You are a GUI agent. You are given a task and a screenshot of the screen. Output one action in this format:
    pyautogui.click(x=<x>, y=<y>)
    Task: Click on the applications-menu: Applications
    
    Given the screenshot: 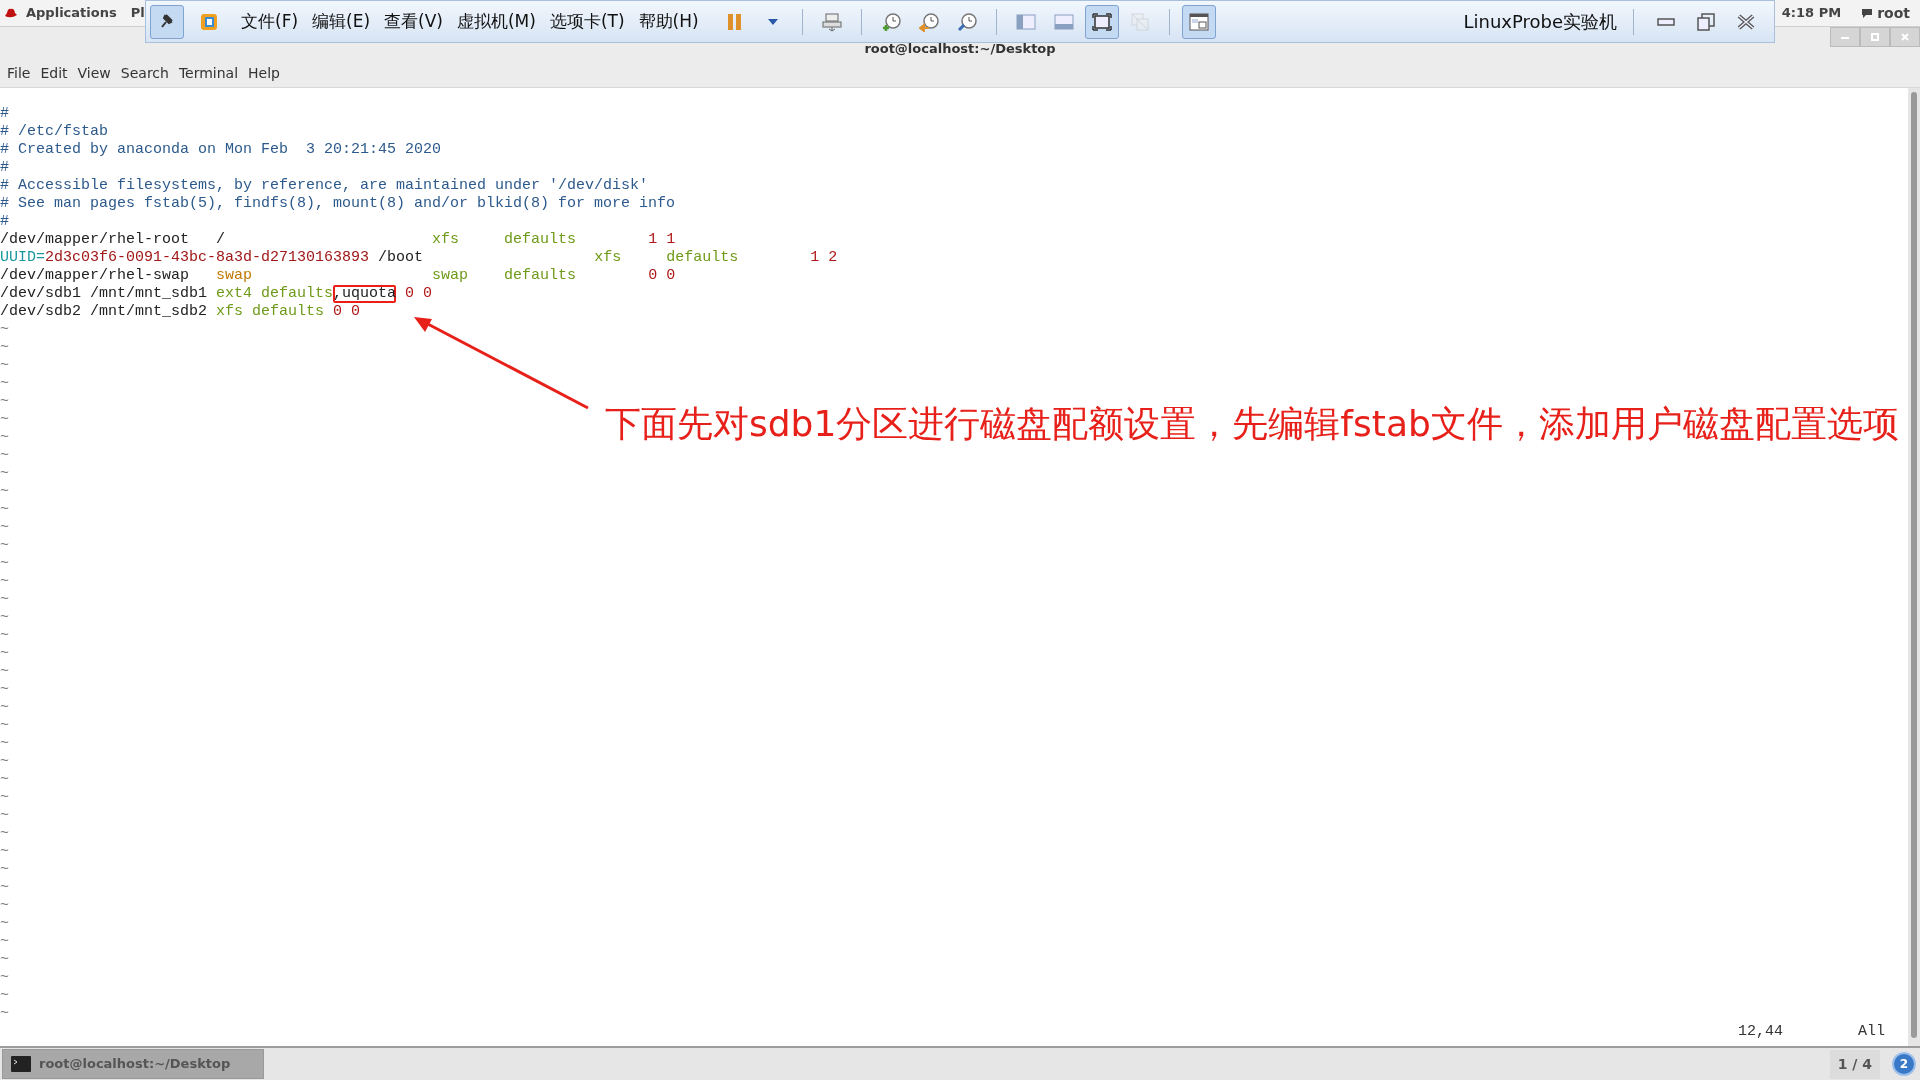 What is the action you would take?
    pyautogui.click(x=71, y=13)
    